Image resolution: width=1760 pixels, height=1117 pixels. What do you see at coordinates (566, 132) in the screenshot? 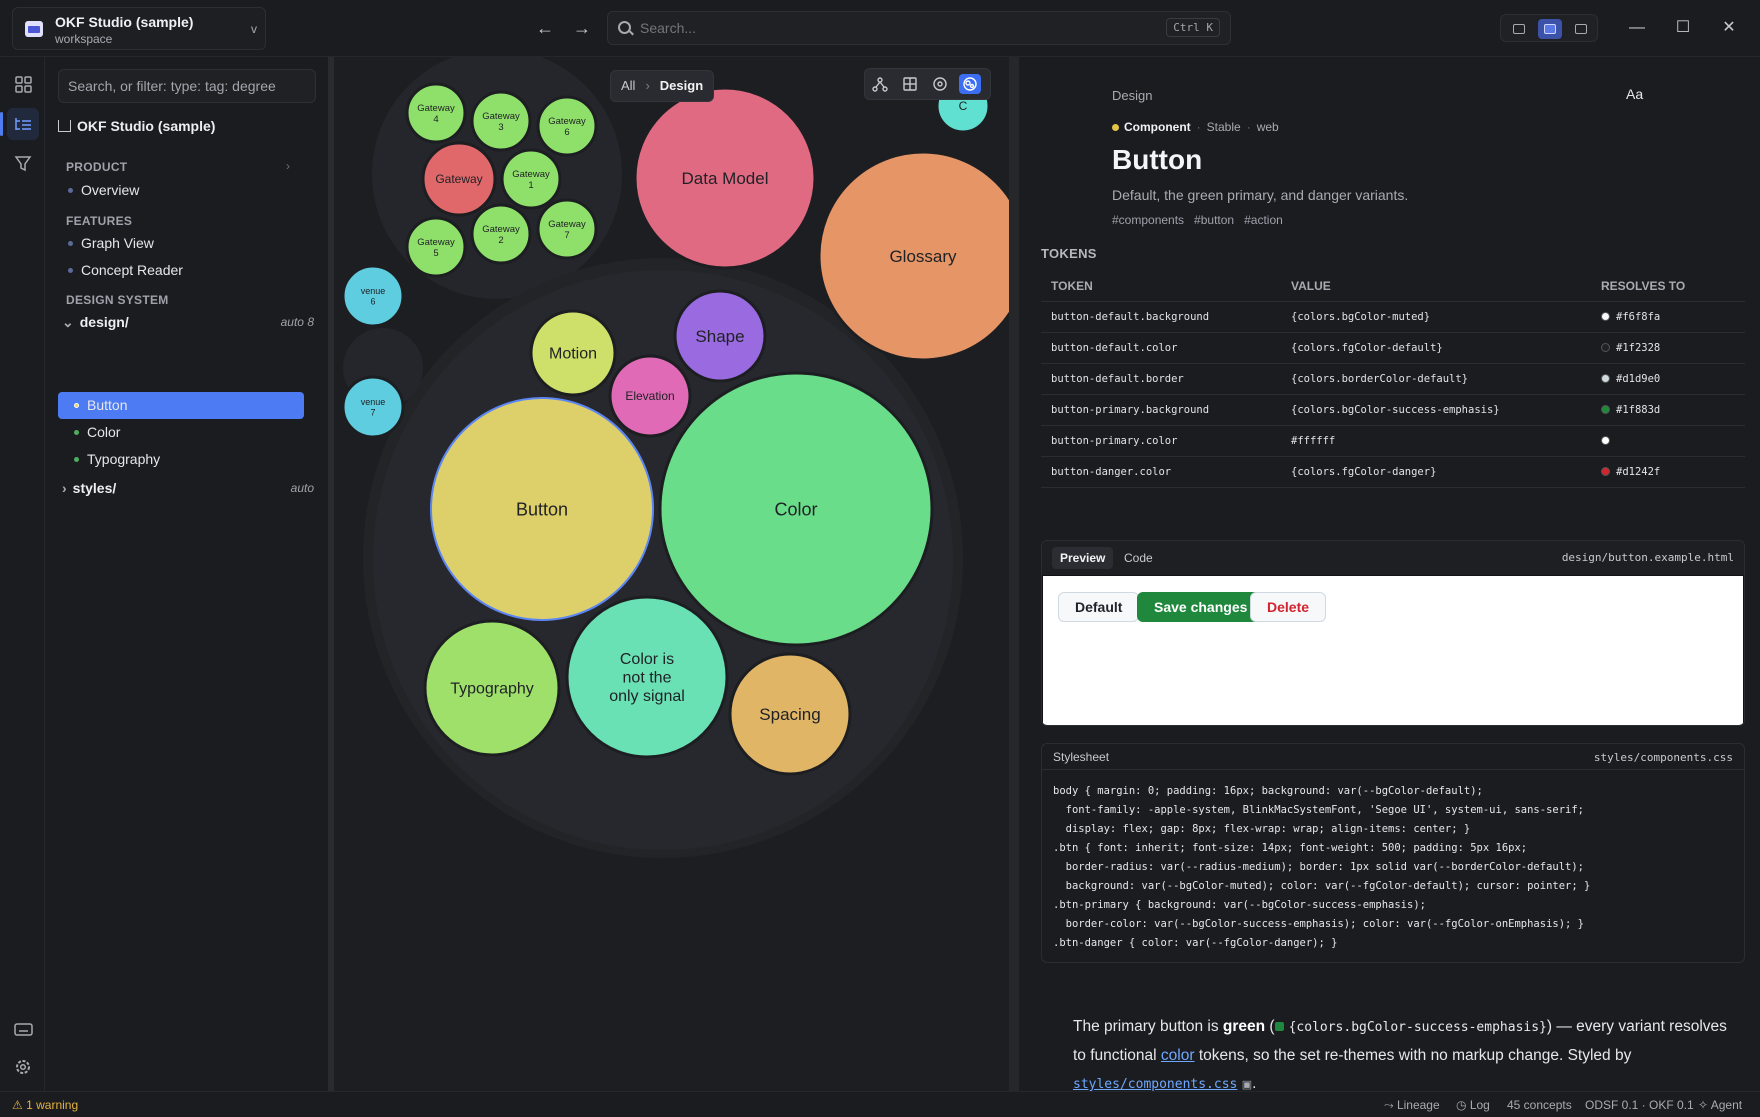
I see `bubble-label: 6` at bounding box center [566, 132].